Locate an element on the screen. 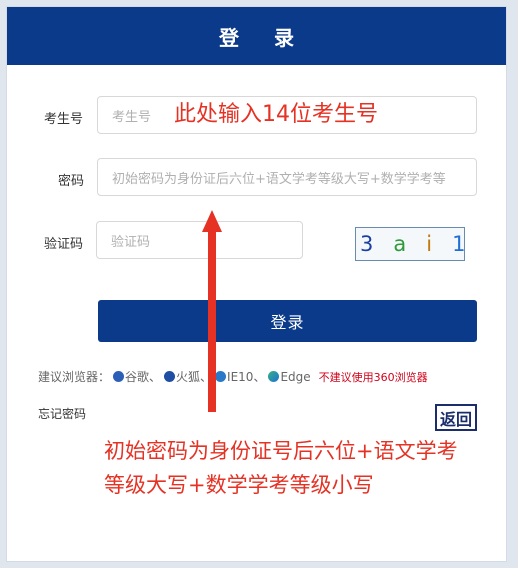 The image size is (518, 568). annotation-password-line1: 初始密码为身份证号后六位+语文学考 is located at coordinates (281, 451).